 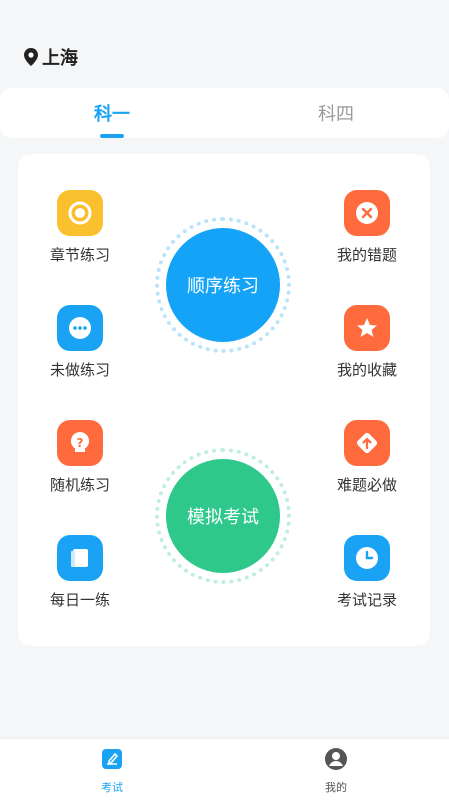 I want to click on random-practice-label: 随机练习, so click(x=79, y=485).